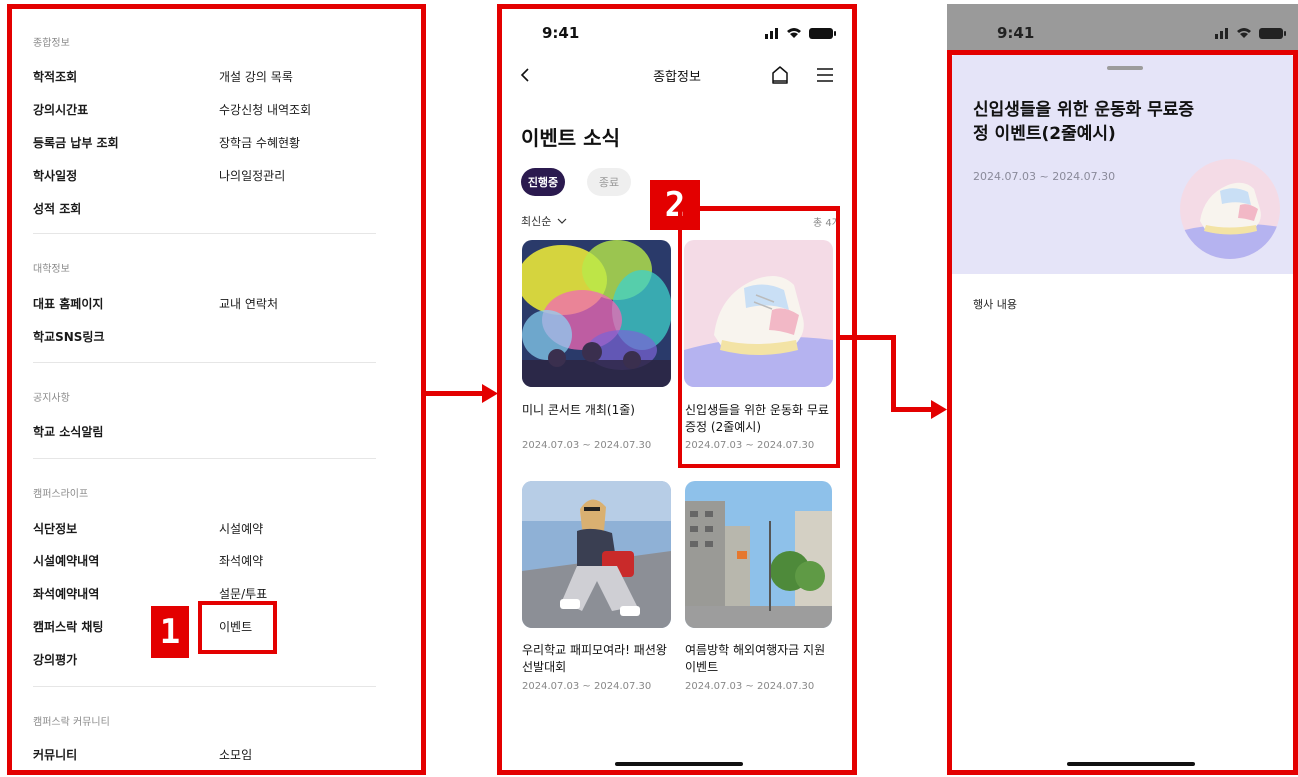  I want to click on status-icons, so click(1250, 33).